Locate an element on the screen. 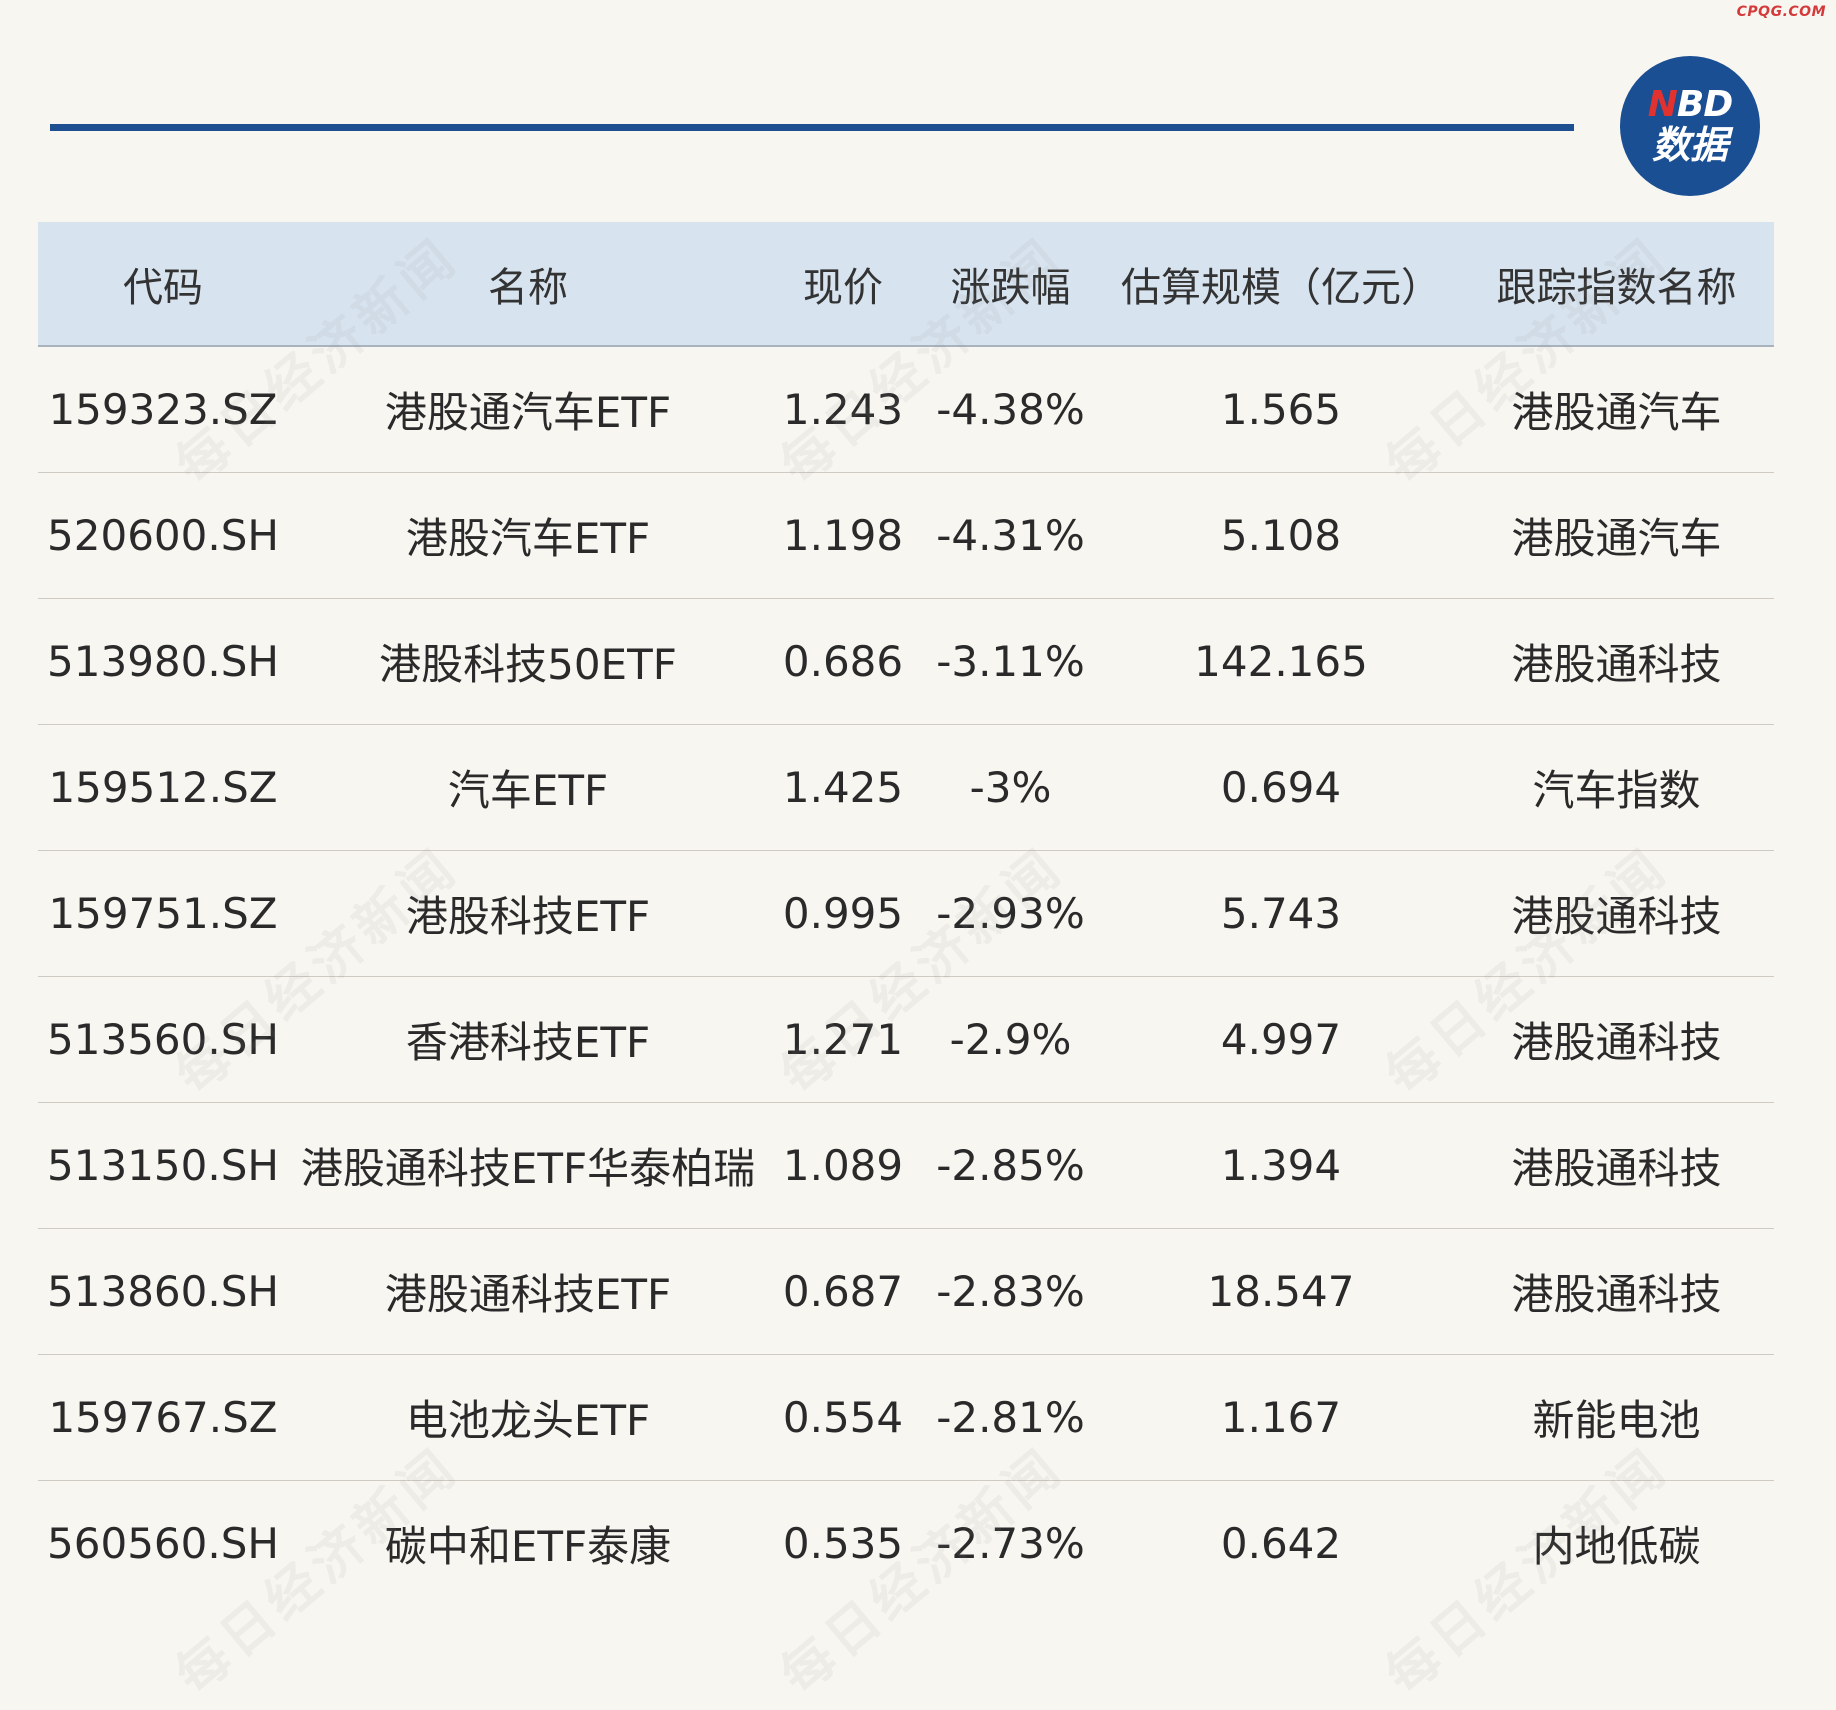 This screenshot has width=1836, height=1710. cell-name: 港股通汽车ETF is located at coordinates (528, 409).